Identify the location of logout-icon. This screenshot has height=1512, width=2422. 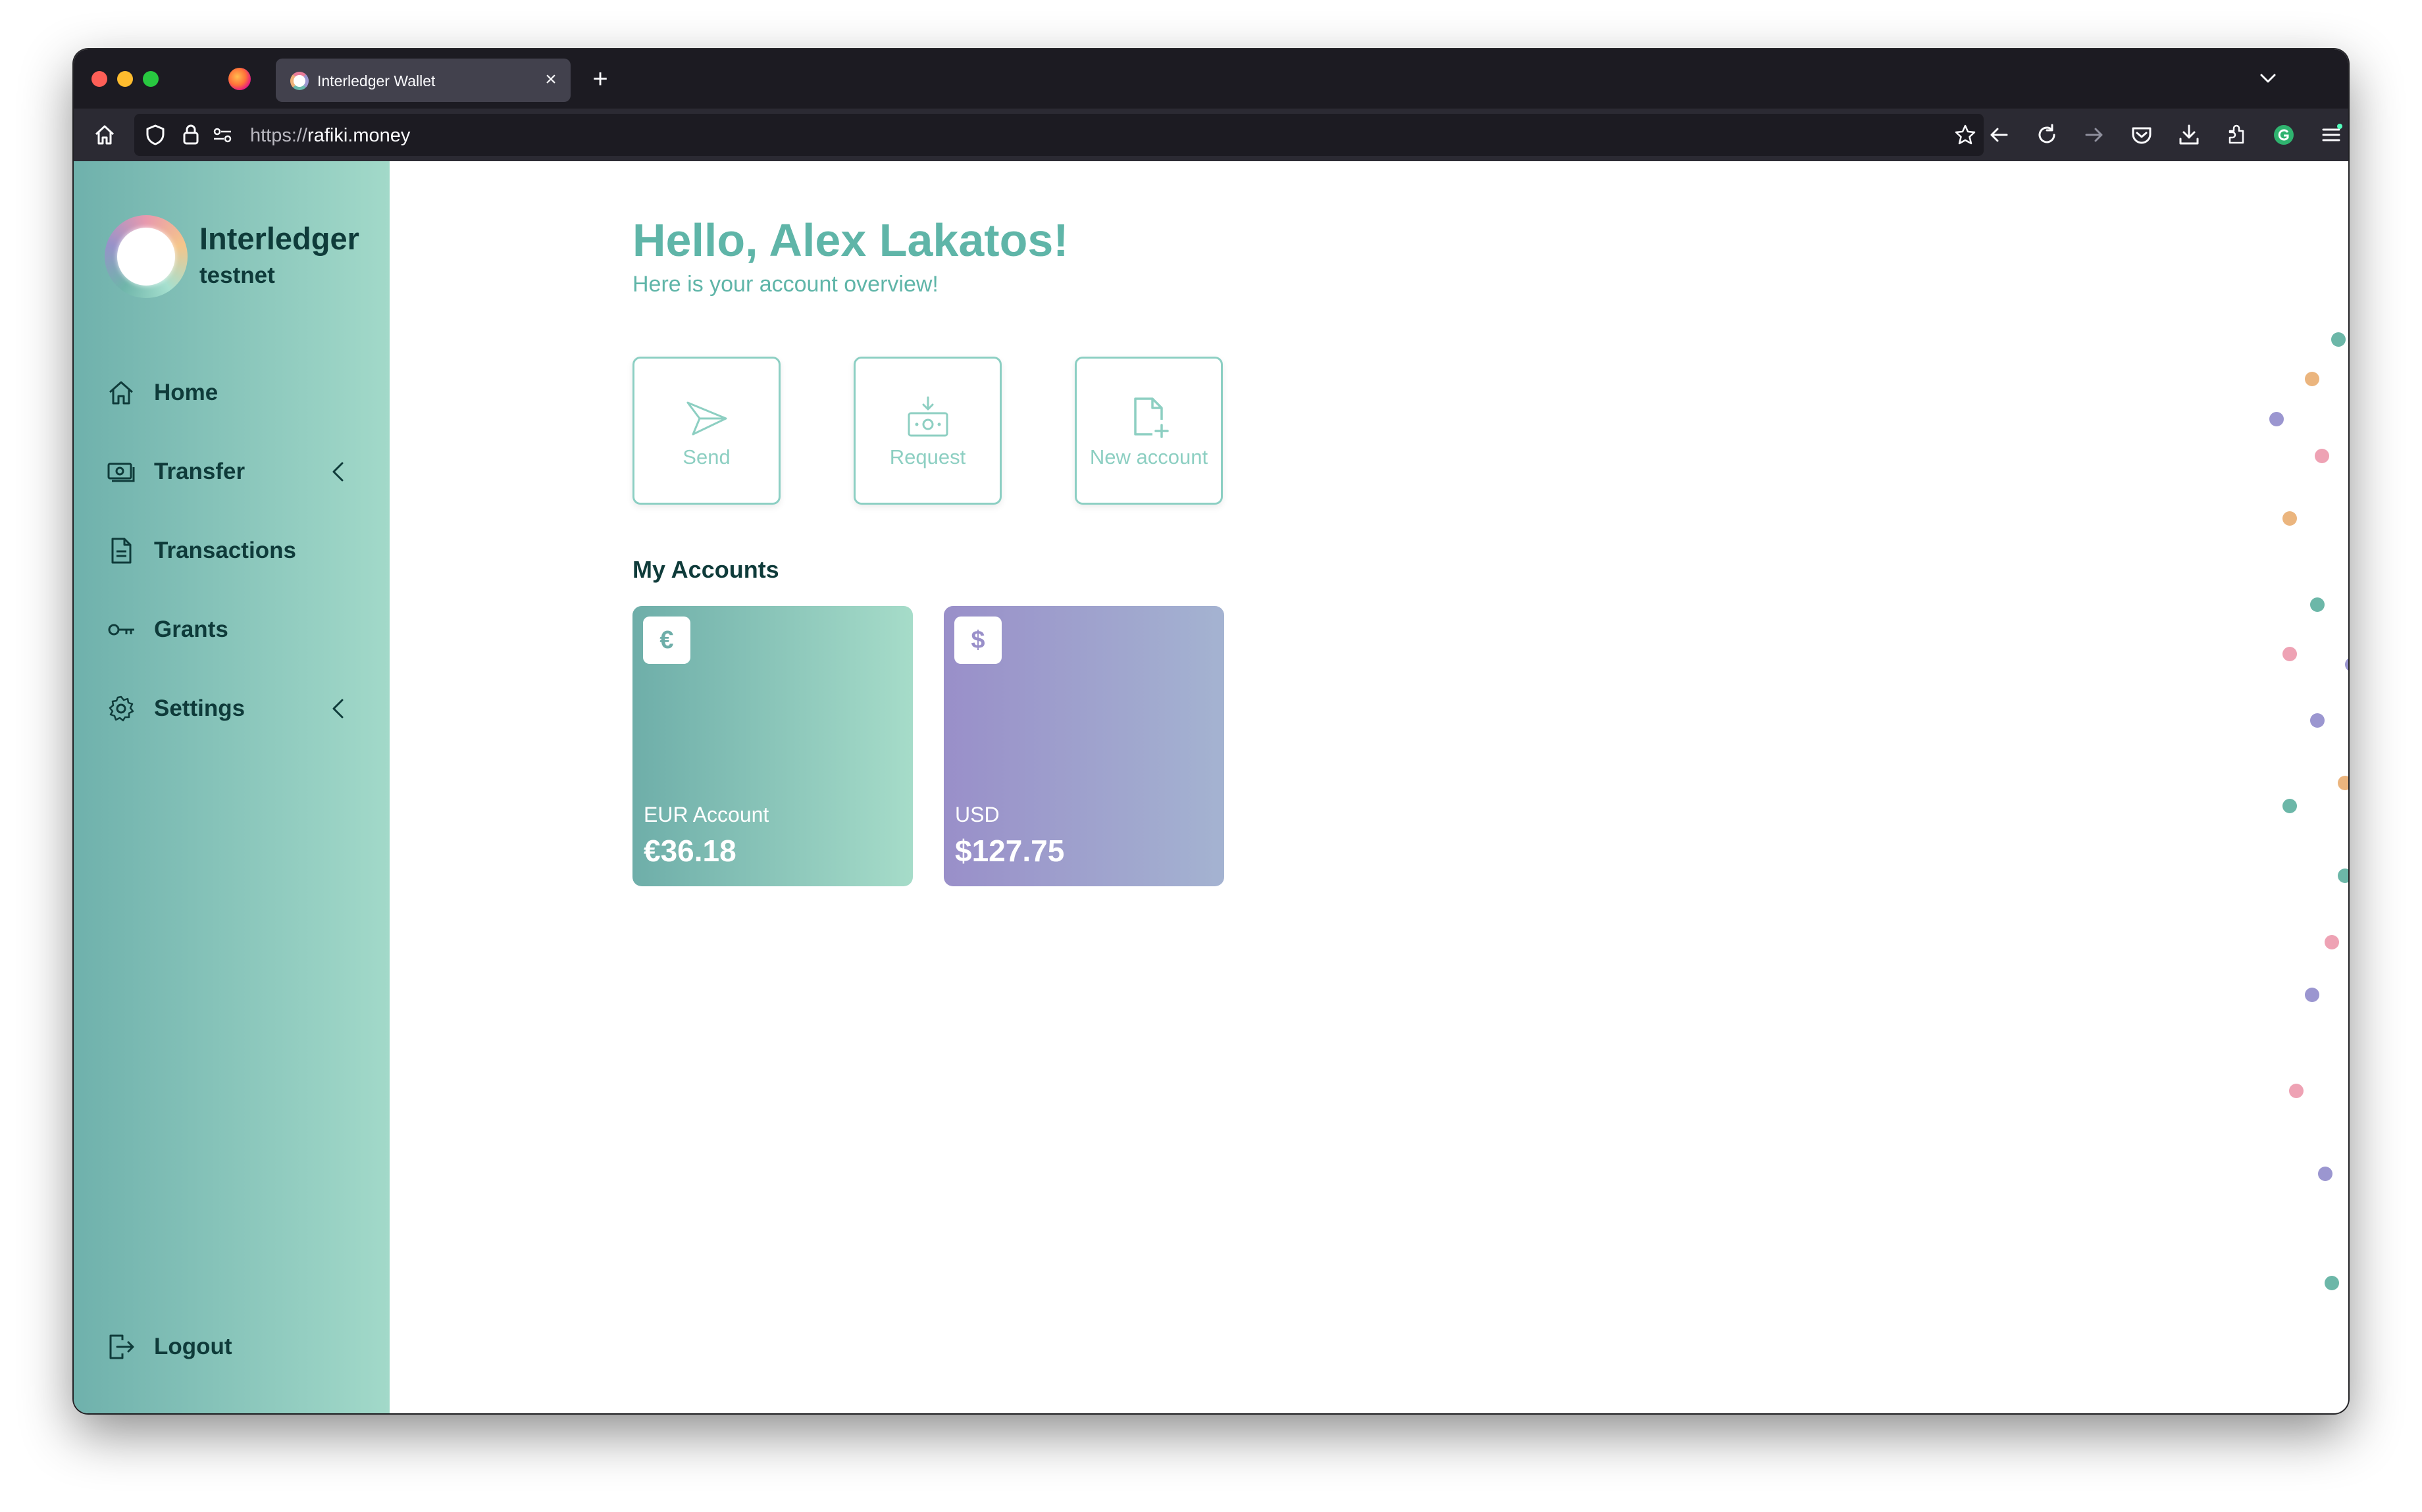
(121, 1347).